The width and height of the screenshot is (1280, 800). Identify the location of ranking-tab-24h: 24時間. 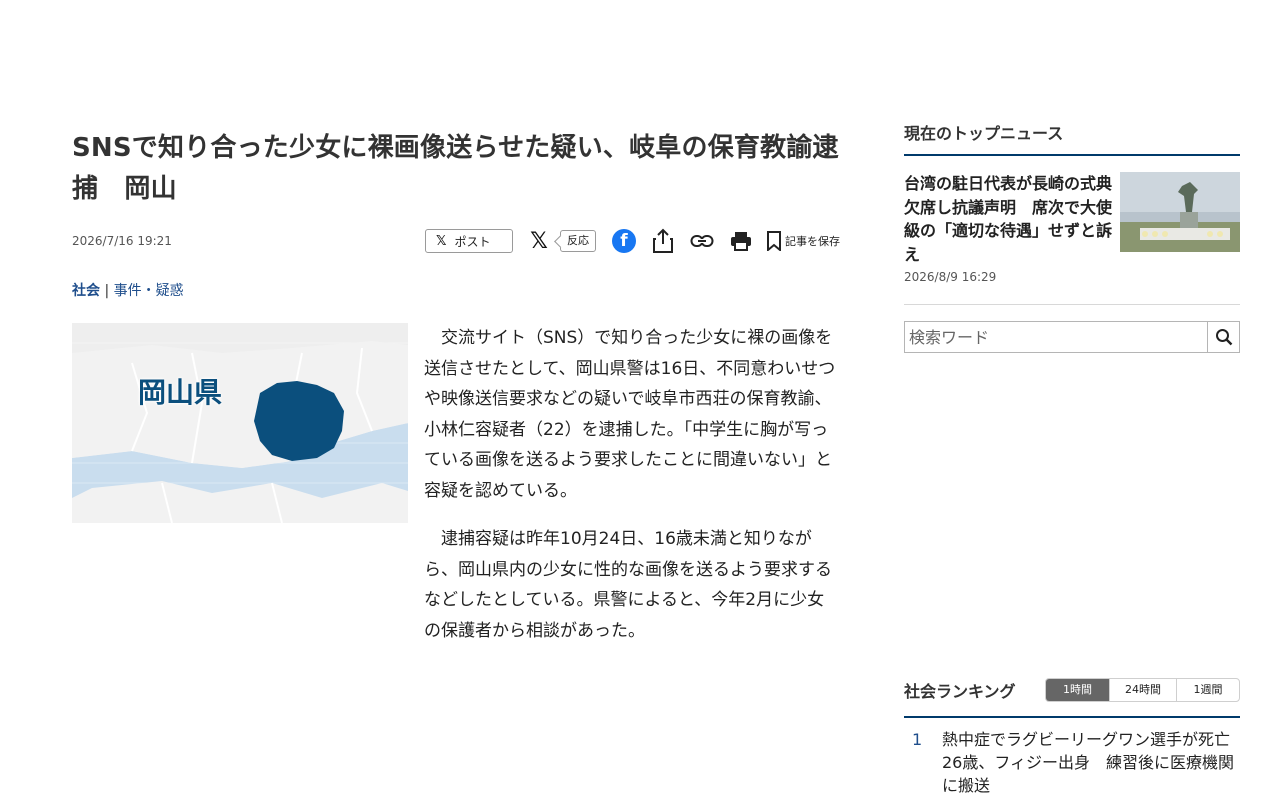
(1142, 690).